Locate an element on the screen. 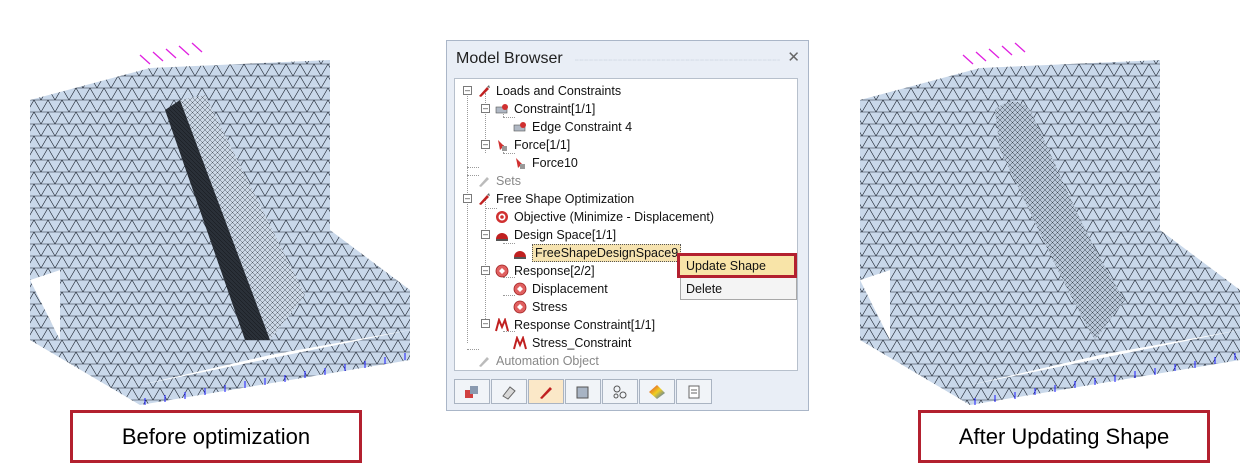 This screenshot has height=467, width=1255. tree-item-constraint: Constraint[1/1] is located at coordinates (545, 109).